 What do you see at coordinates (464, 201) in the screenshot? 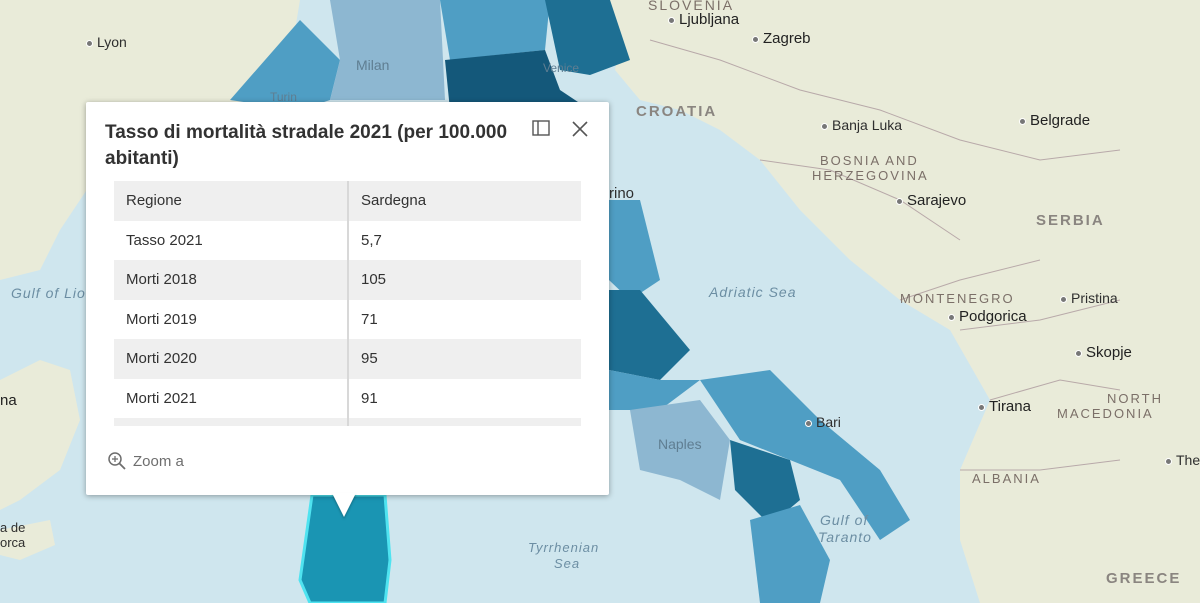
I see `field-value: Sardegna` at bounding box center [464, 201].